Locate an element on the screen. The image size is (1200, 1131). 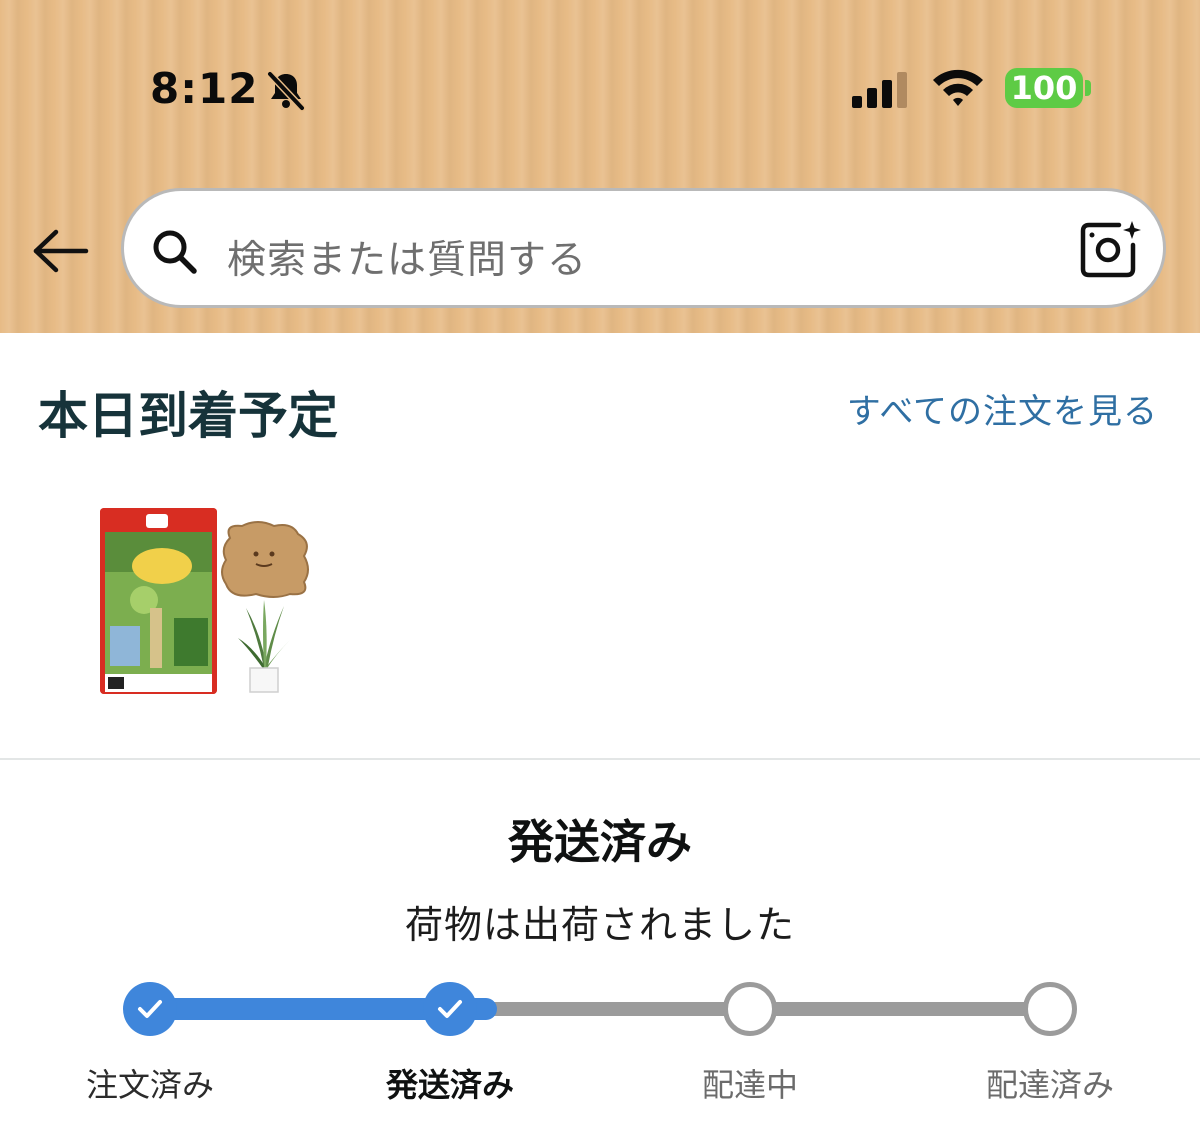
shipment-status-message: 荷物は出荷されました is located at coordinates (599, 925).